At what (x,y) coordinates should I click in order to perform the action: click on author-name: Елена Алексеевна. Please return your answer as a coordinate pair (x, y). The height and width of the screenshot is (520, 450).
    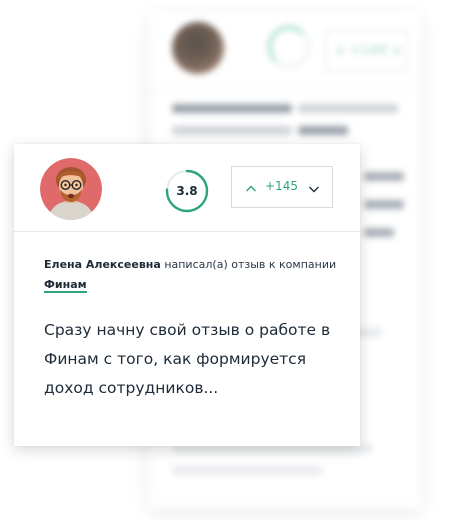
    Looking at the image, I should click on (102, 264).